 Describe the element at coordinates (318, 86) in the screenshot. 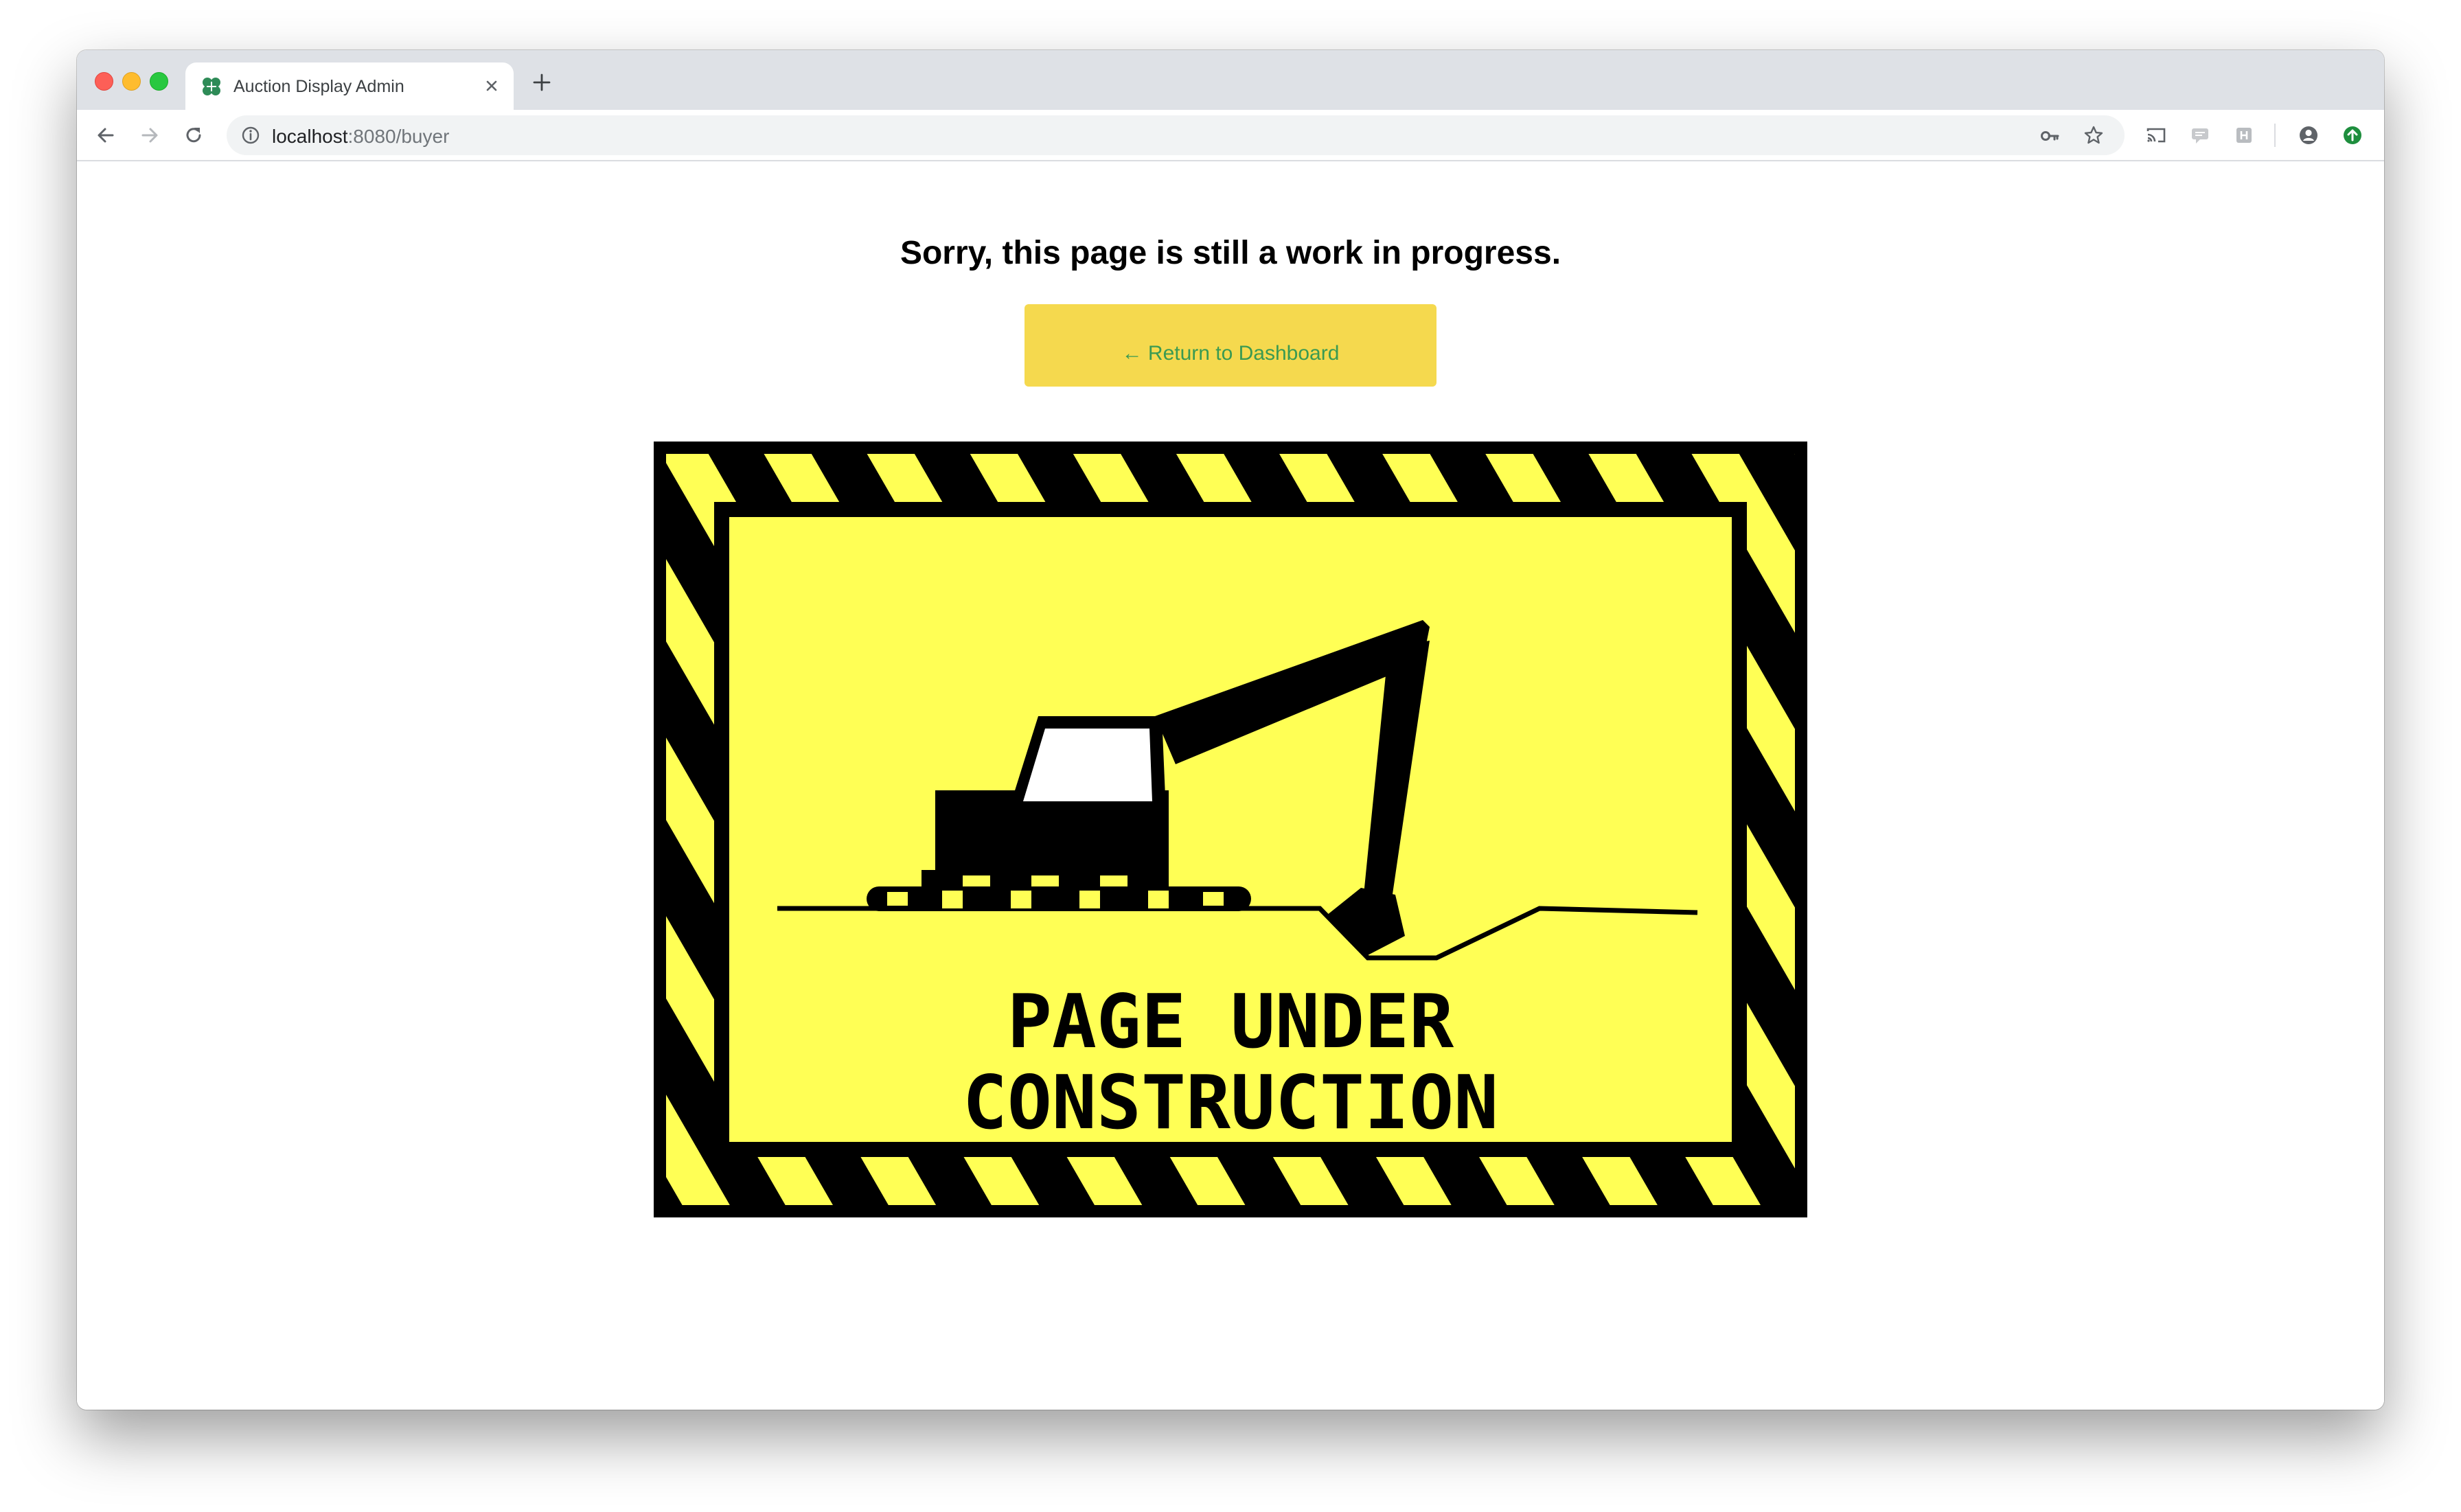

I see `tab-title: Auction Display Admin` at that location.